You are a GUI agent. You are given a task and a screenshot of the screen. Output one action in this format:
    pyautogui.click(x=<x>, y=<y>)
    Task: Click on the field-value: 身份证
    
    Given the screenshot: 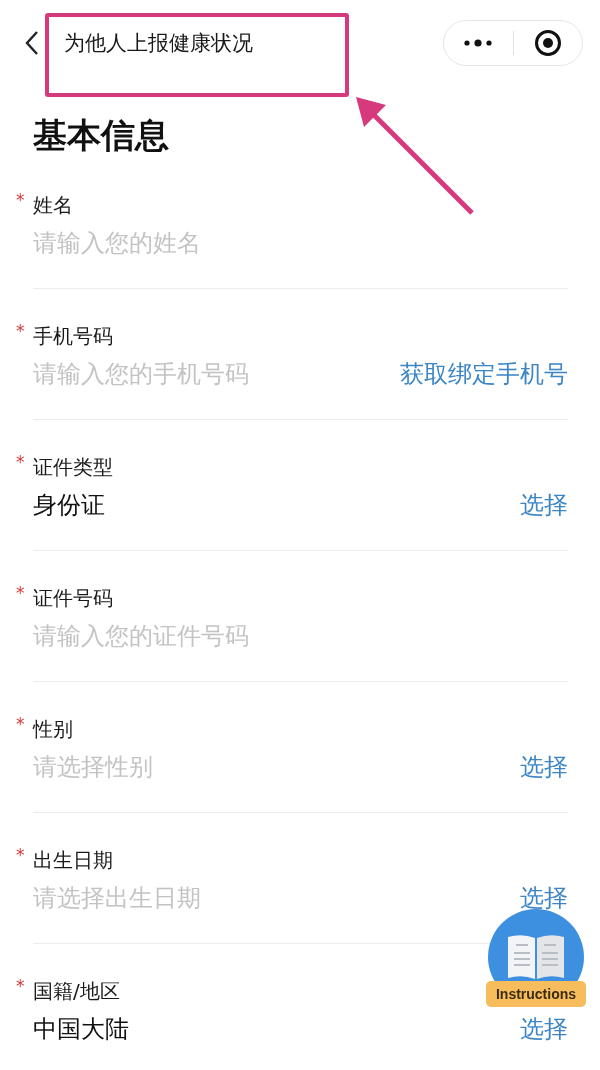 What is the action you would take?
    pyautogui.click(x=69, y=505)
    